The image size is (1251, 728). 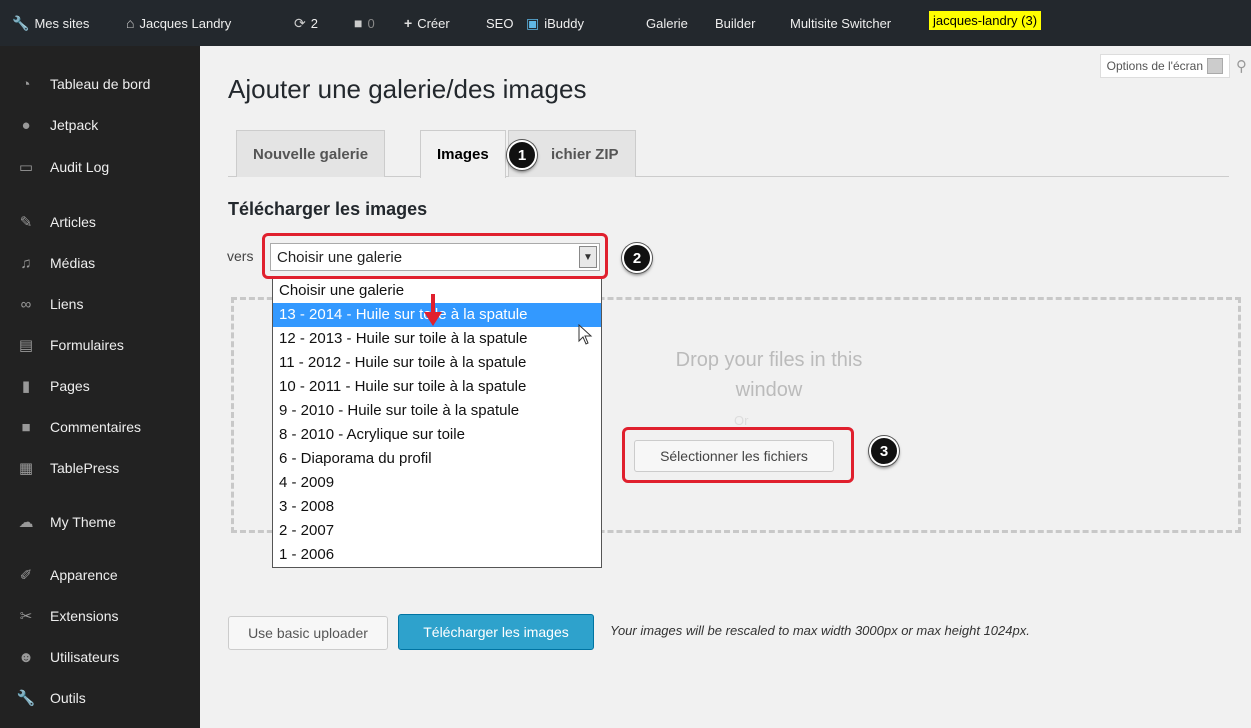 I want to click on refresh-icon: ⟳, so click(x=300, y=22).